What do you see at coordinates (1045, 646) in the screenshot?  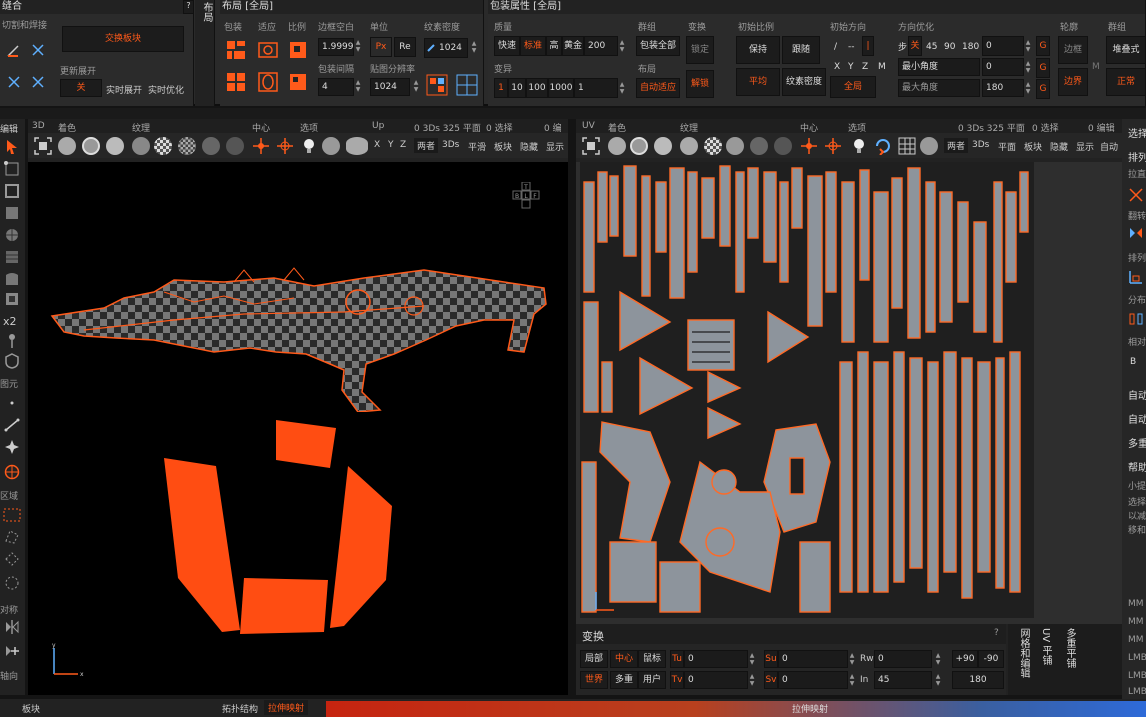 I see `uv-tile-tab: UV 平铺` at bounding box center [1045, 646].